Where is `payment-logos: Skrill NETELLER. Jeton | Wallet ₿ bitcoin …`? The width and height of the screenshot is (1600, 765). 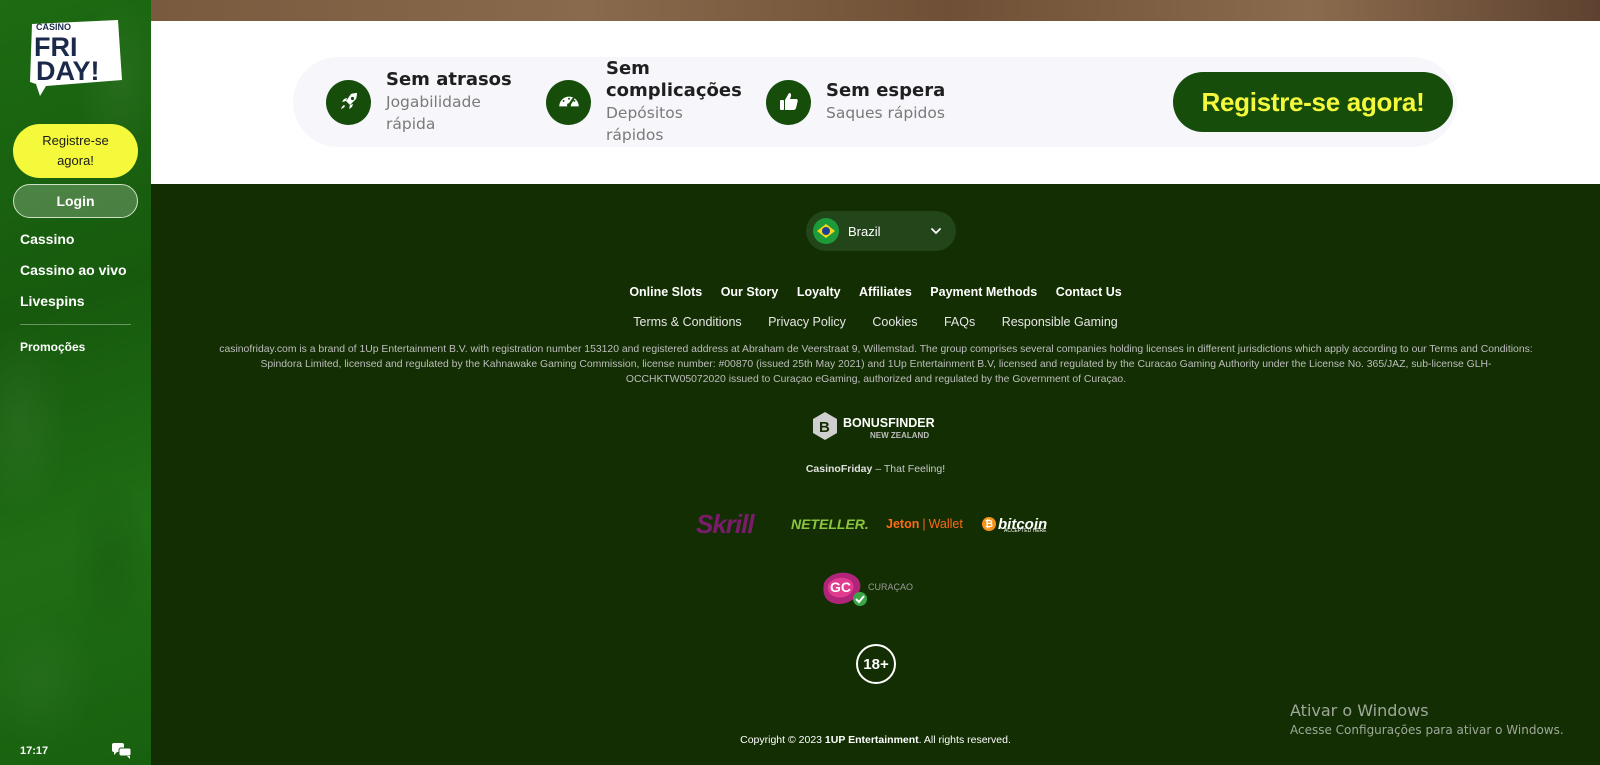
payment-logos: Skrill NETELLER. Jeton | Wallet ₿ bitcoin … is located at coordinates (876, 524).